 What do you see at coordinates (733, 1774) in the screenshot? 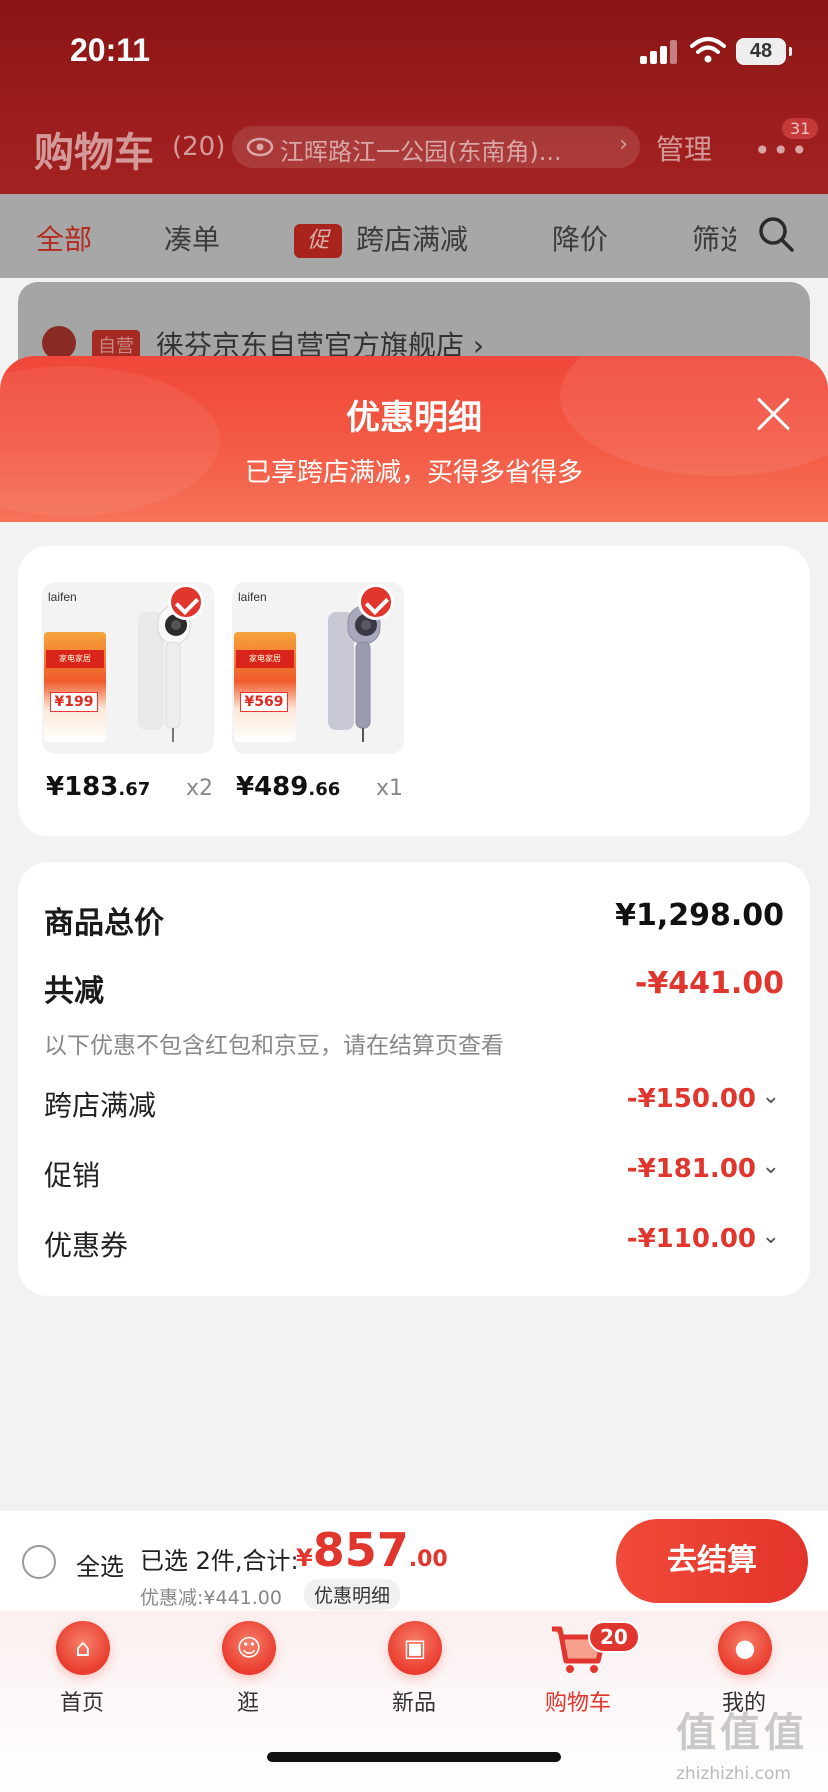
I see `watermark-url: zhizhizhi.com` at bounding box center [733, 1774].